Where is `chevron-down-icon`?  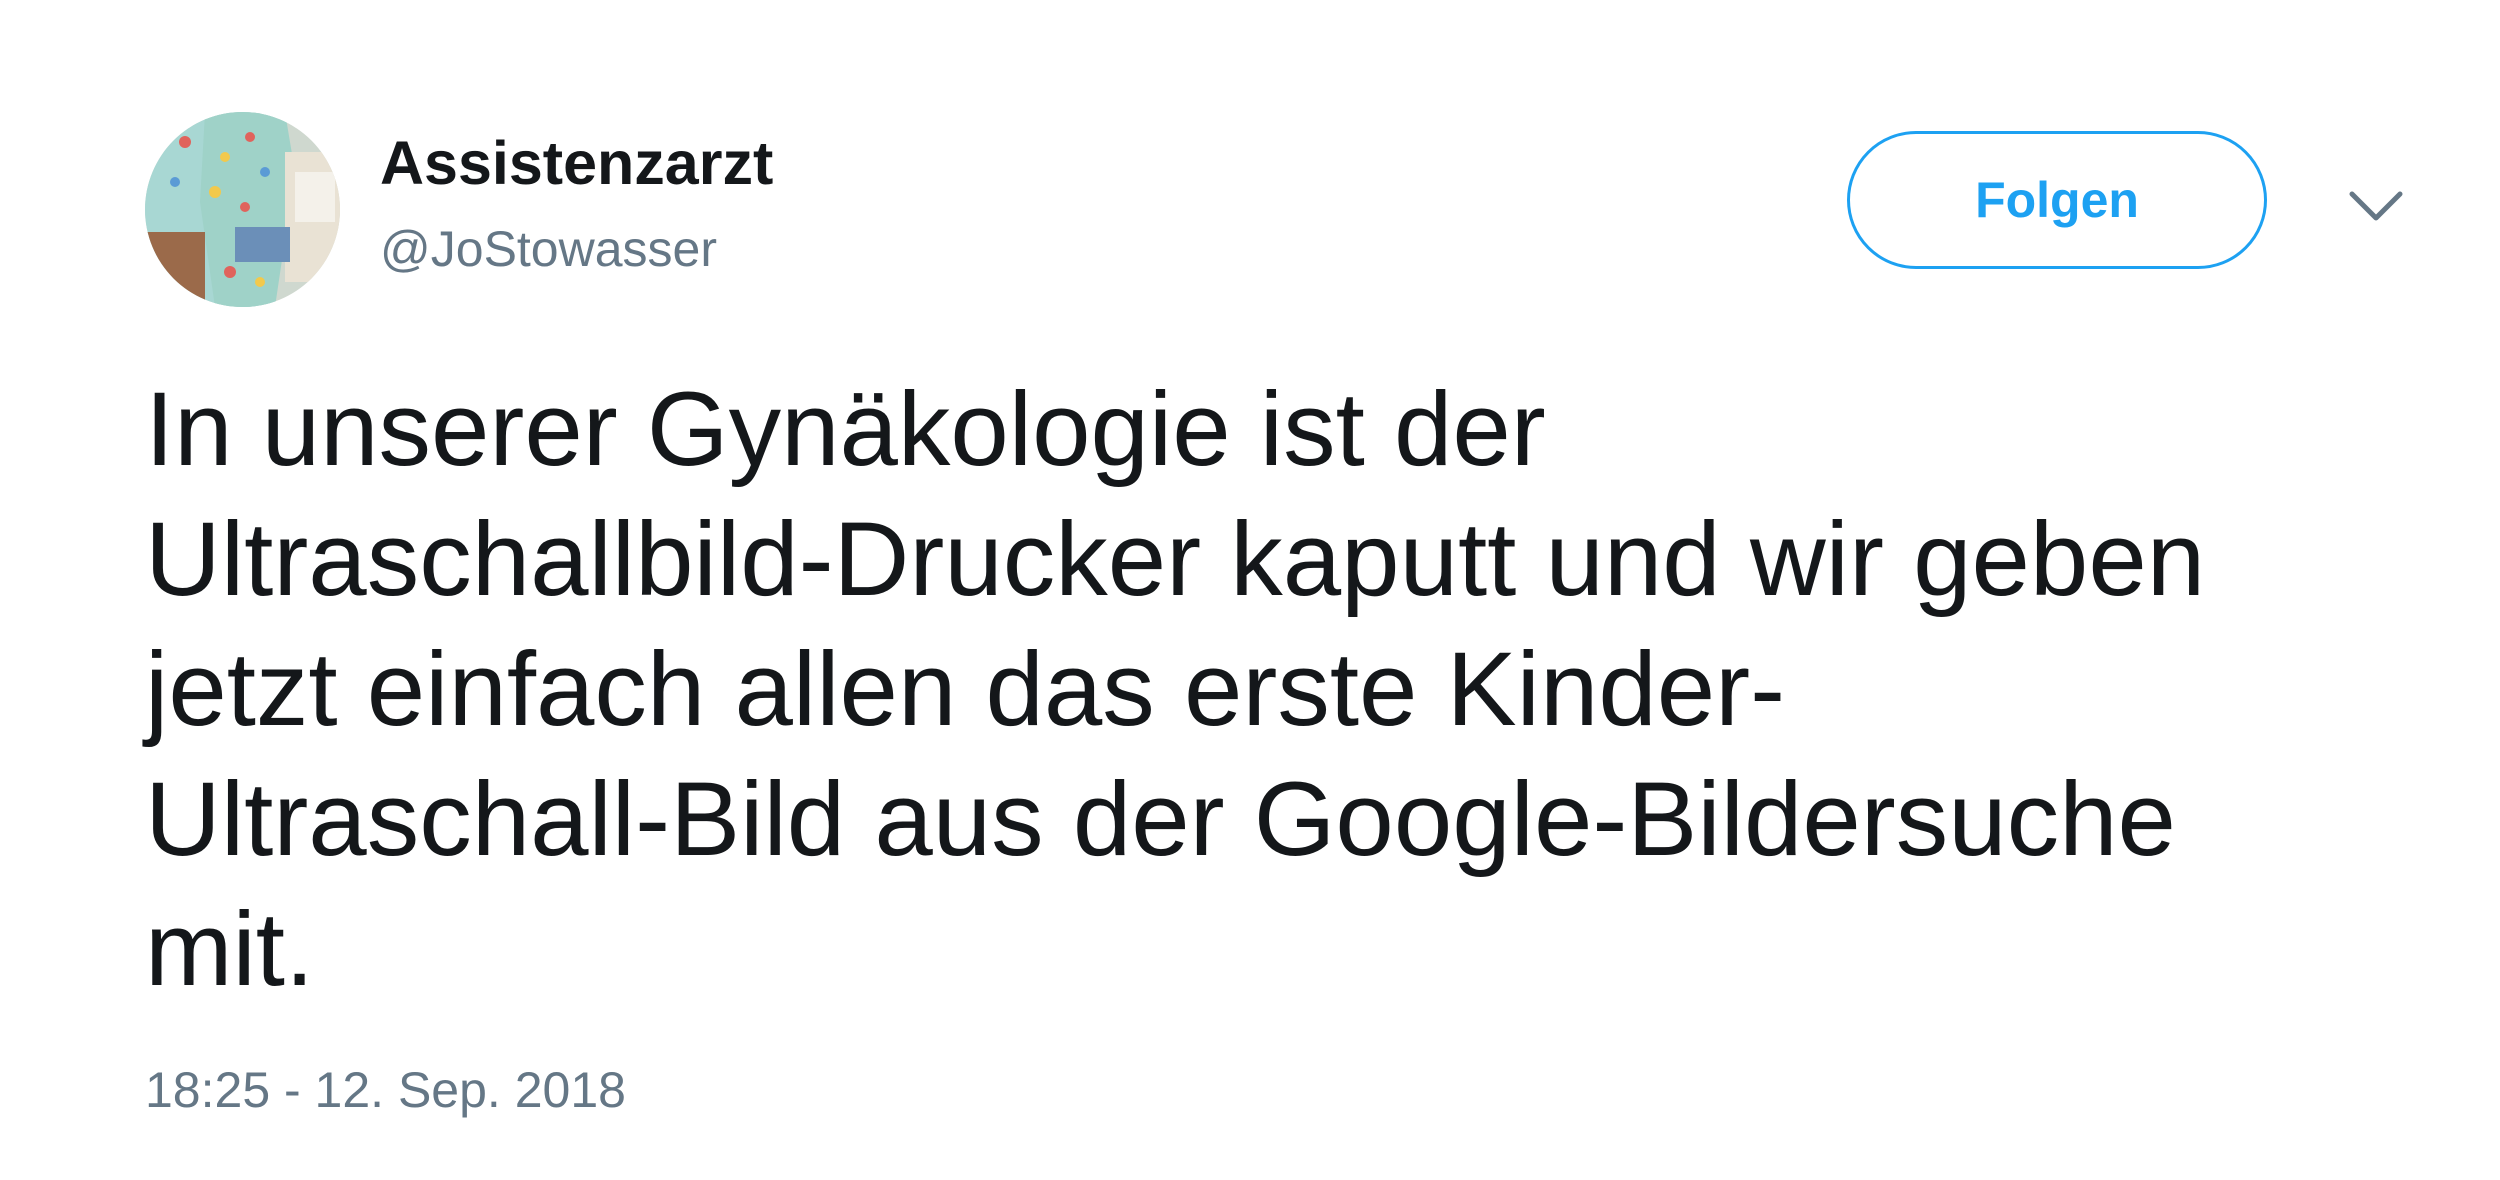
chevron-down-icon is located at coordinates (2376, 204).